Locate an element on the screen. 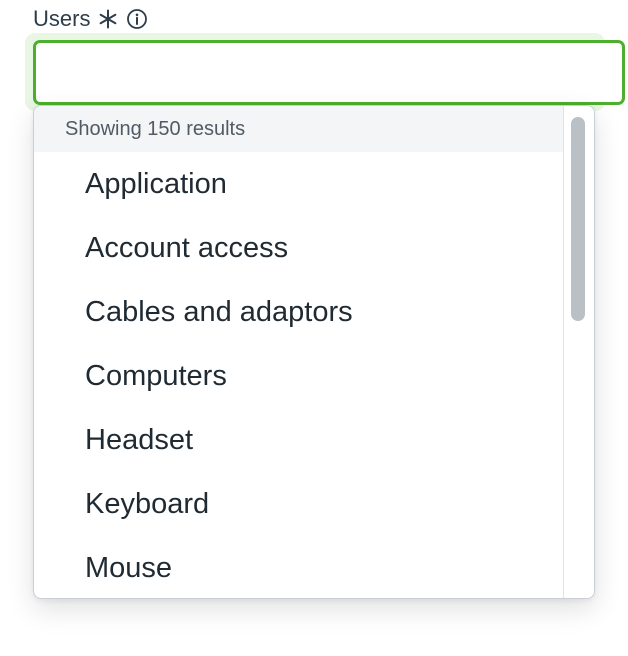 This screenshot has width=628, height=656. option-computers: Computers is located at coordinates (299, 376).